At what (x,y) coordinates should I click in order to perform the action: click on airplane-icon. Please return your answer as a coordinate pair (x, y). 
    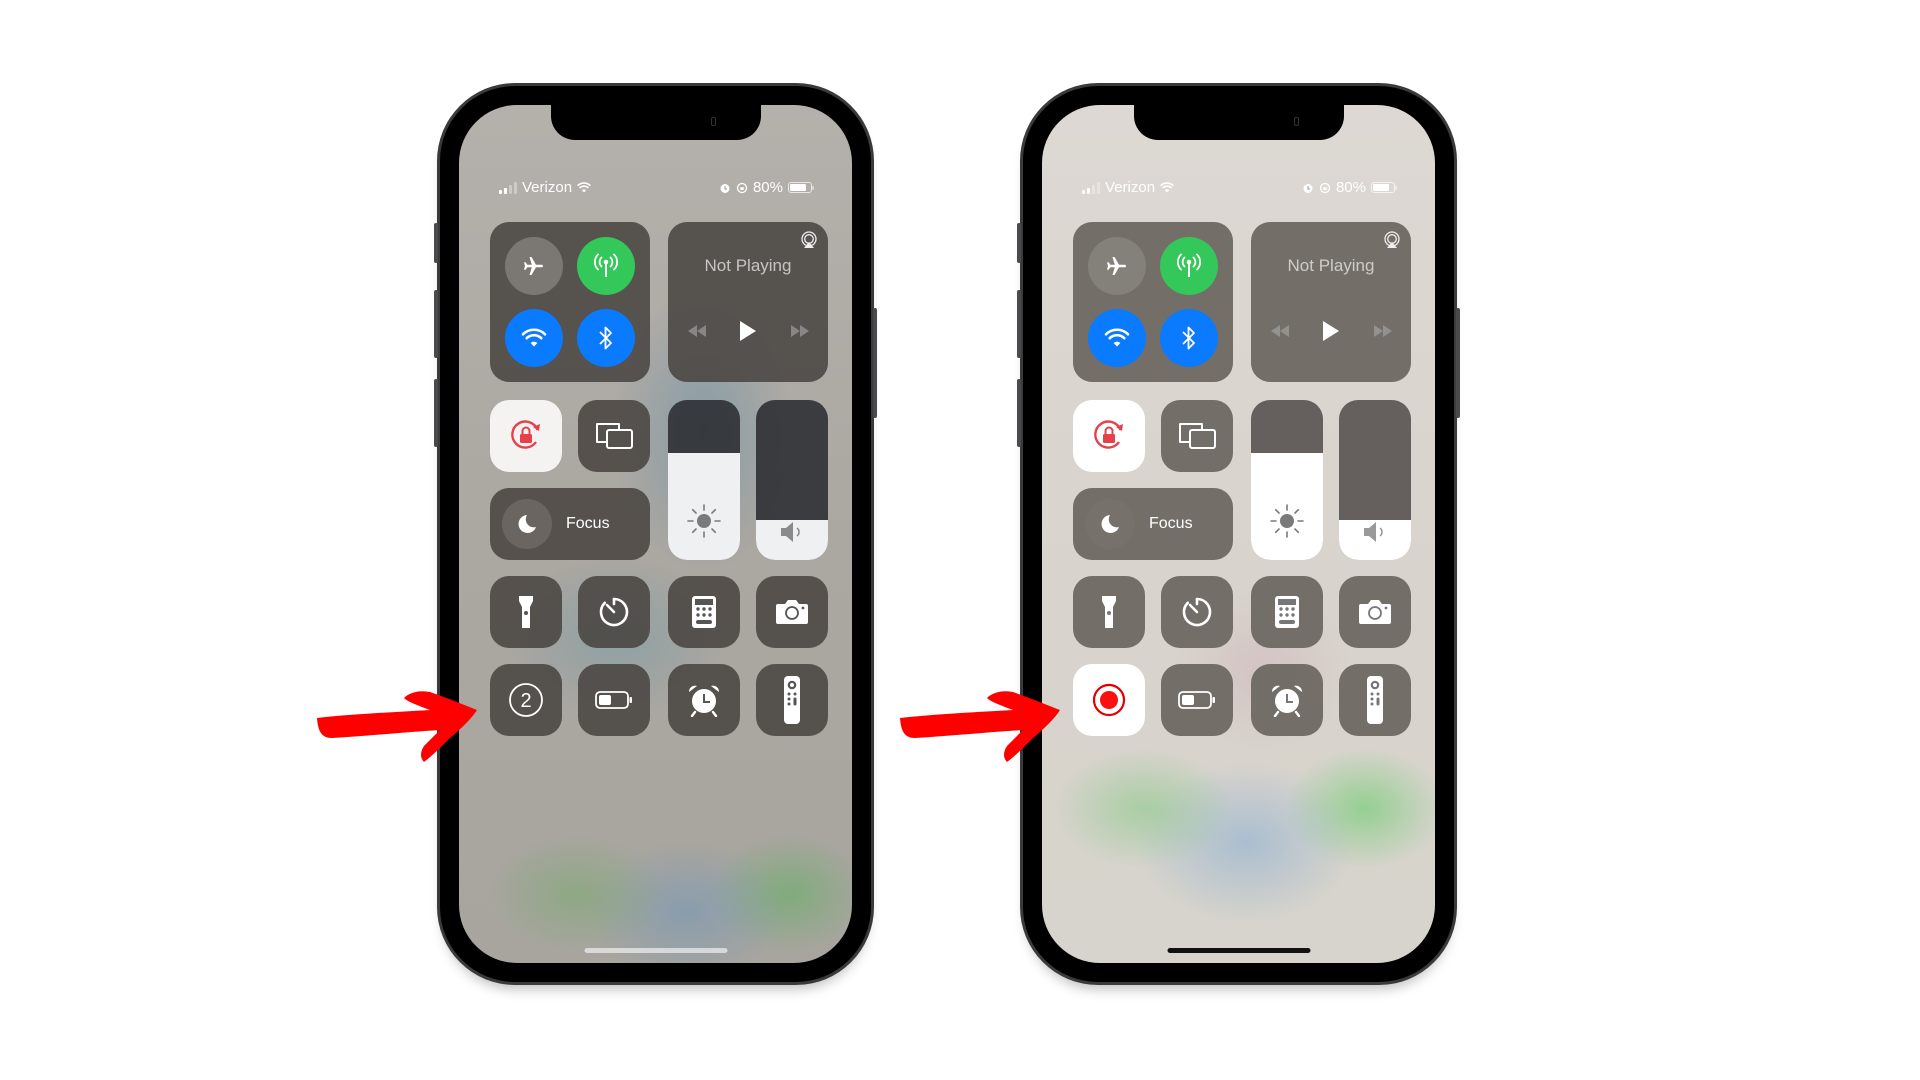
    Looking at the image, I should click on (1116, 266).